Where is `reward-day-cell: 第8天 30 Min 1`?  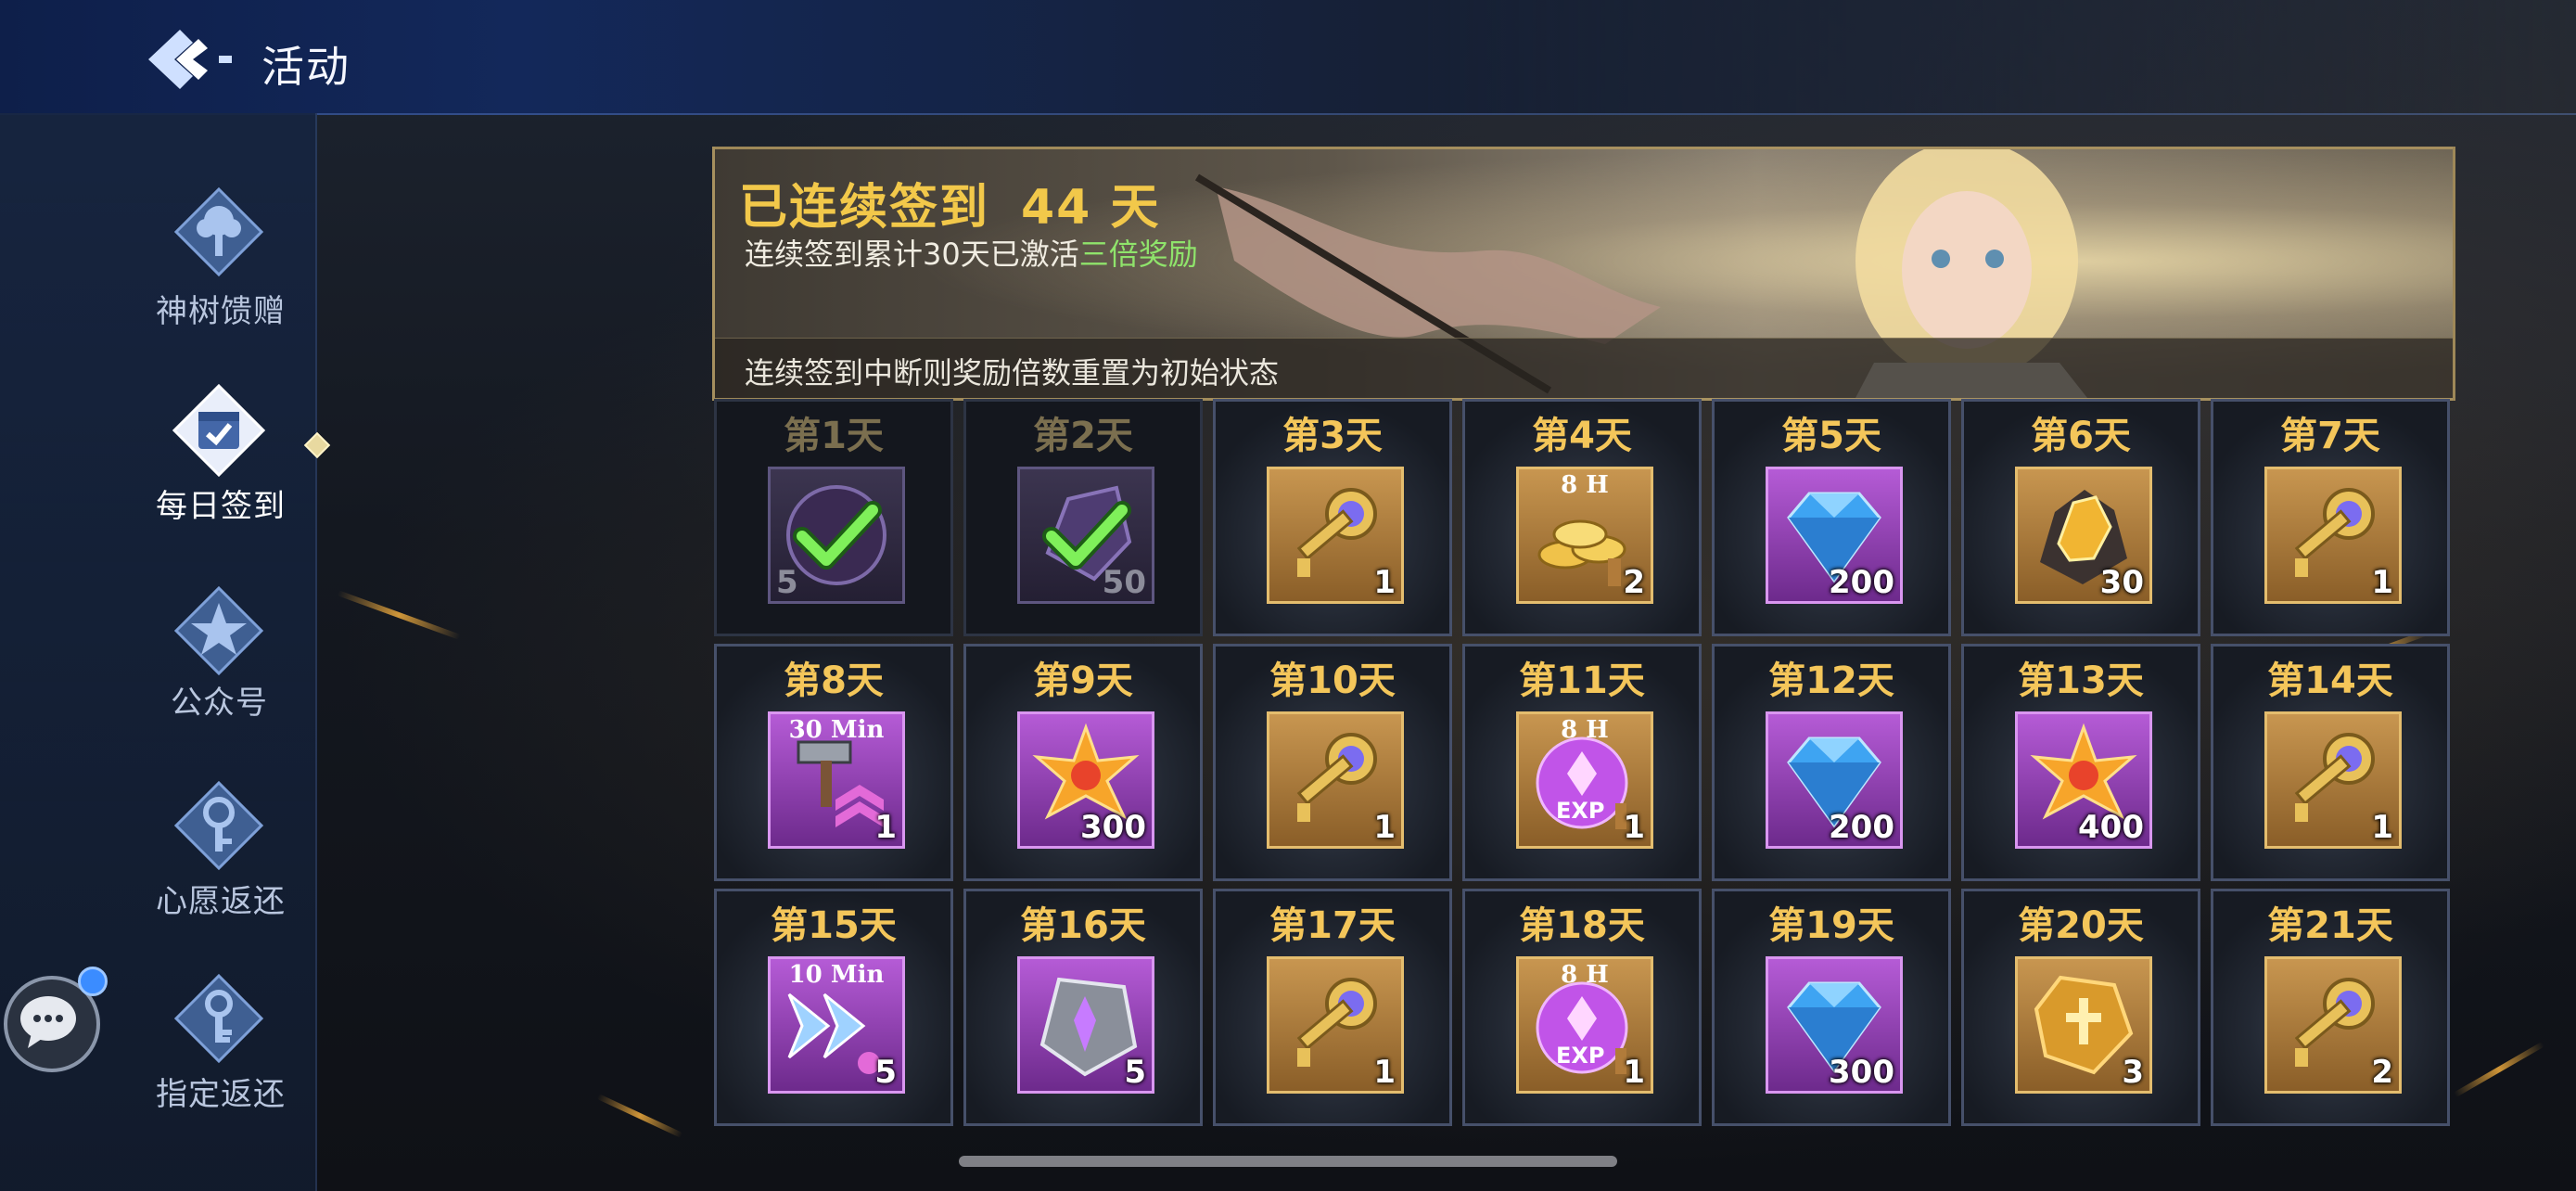 reward-day-cell: 第8天 30 Min 1 is located at coordinates (833, 762).